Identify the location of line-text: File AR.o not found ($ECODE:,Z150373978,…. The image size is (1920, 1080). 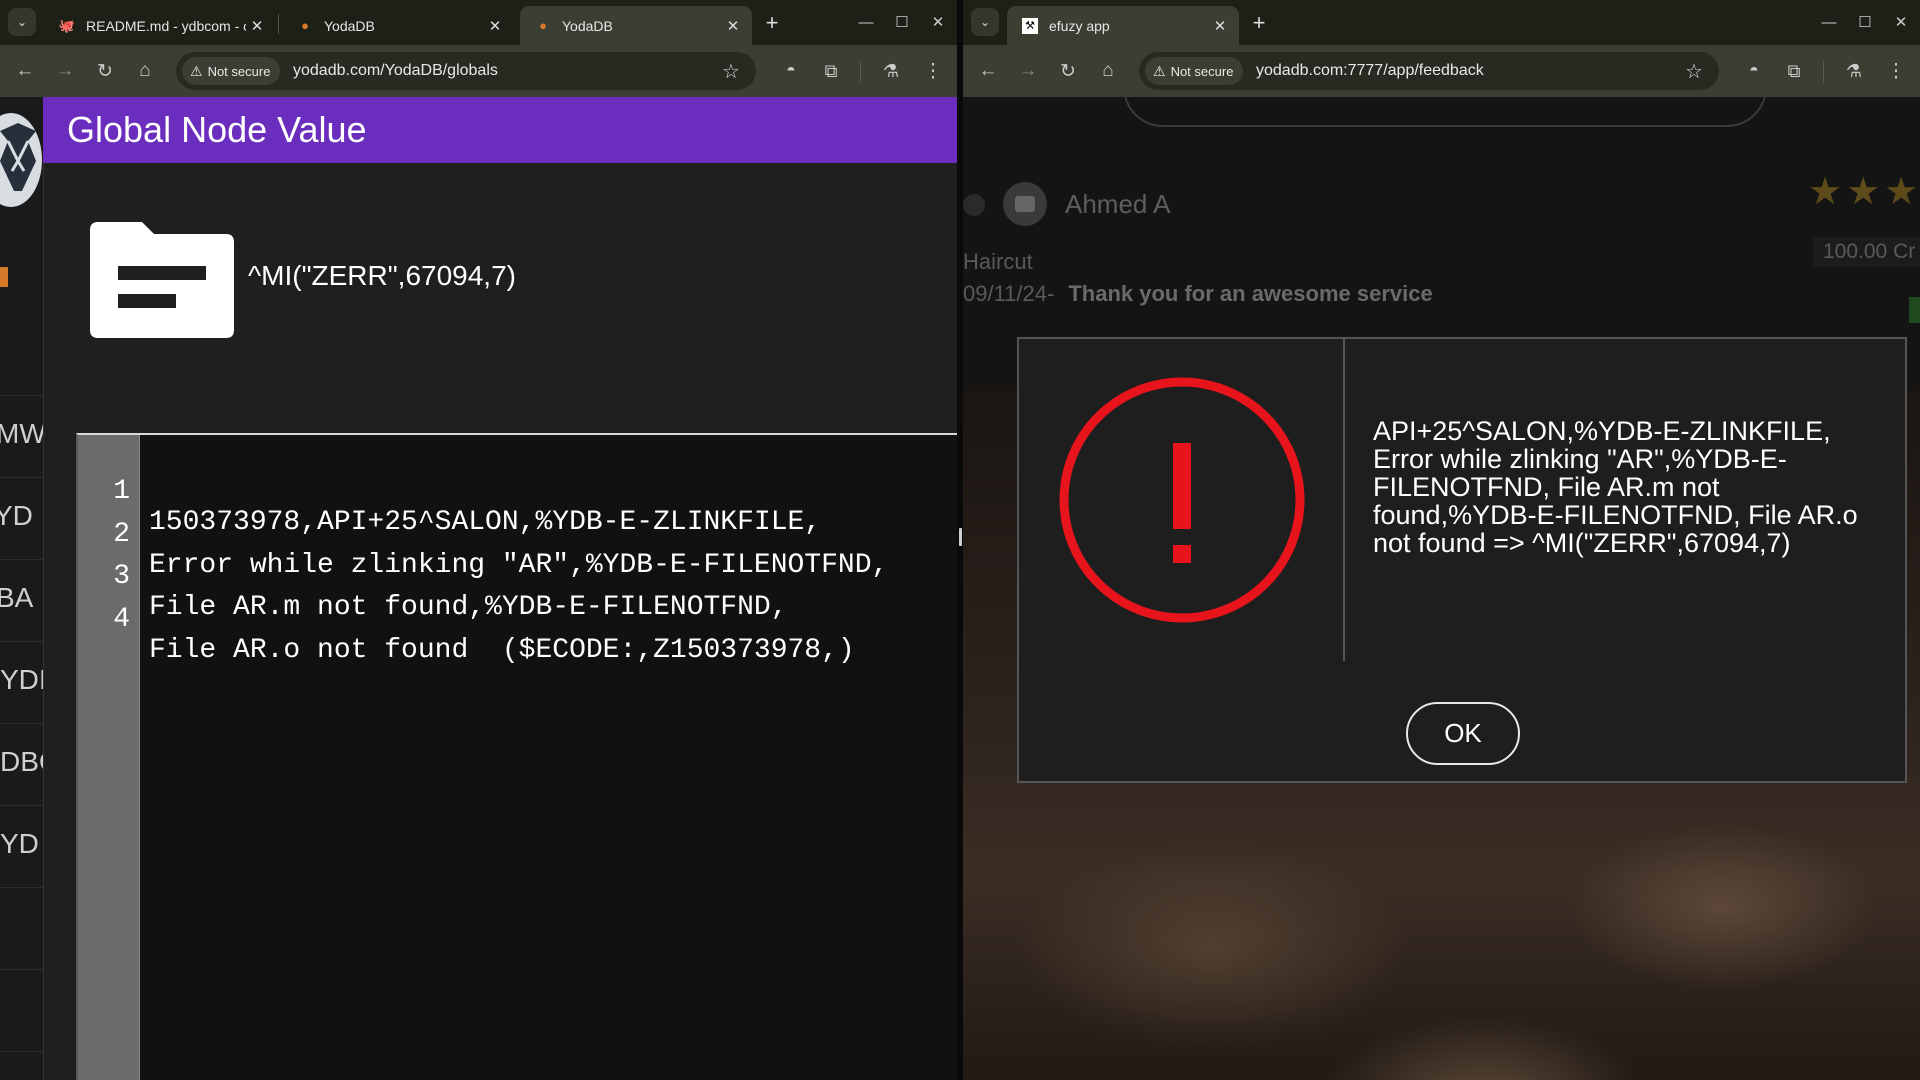
(502, 650).